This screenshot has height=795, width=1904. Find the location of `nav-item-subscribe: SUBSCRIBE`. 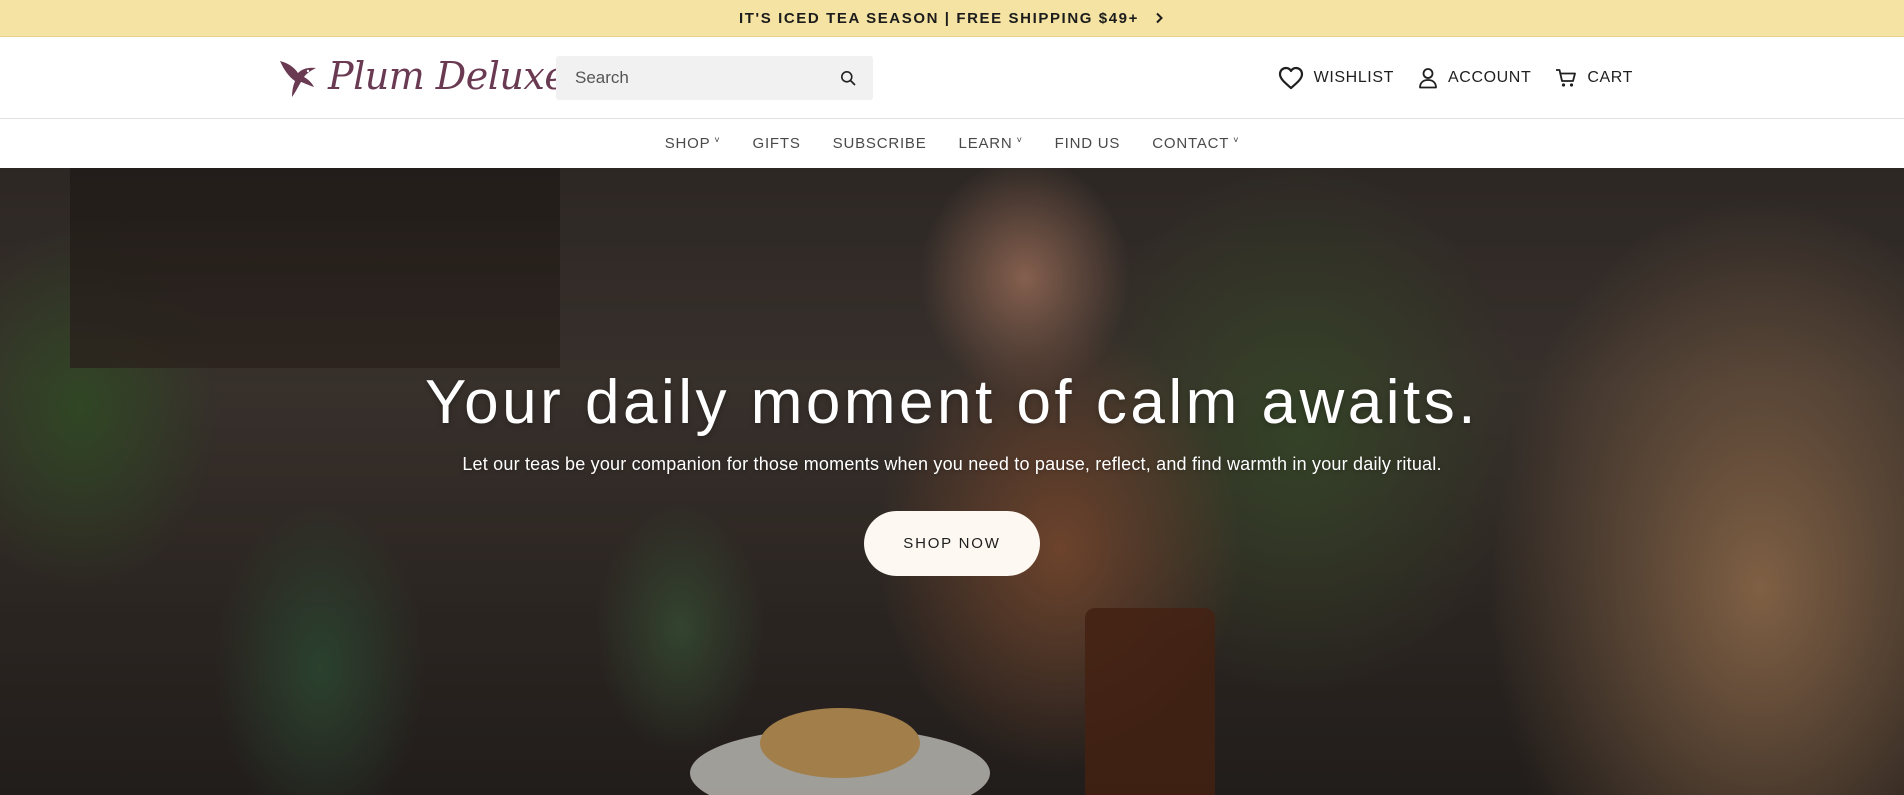

nav-item-subscribe: SUBSCRIBE is located at coordinates (880, 143).